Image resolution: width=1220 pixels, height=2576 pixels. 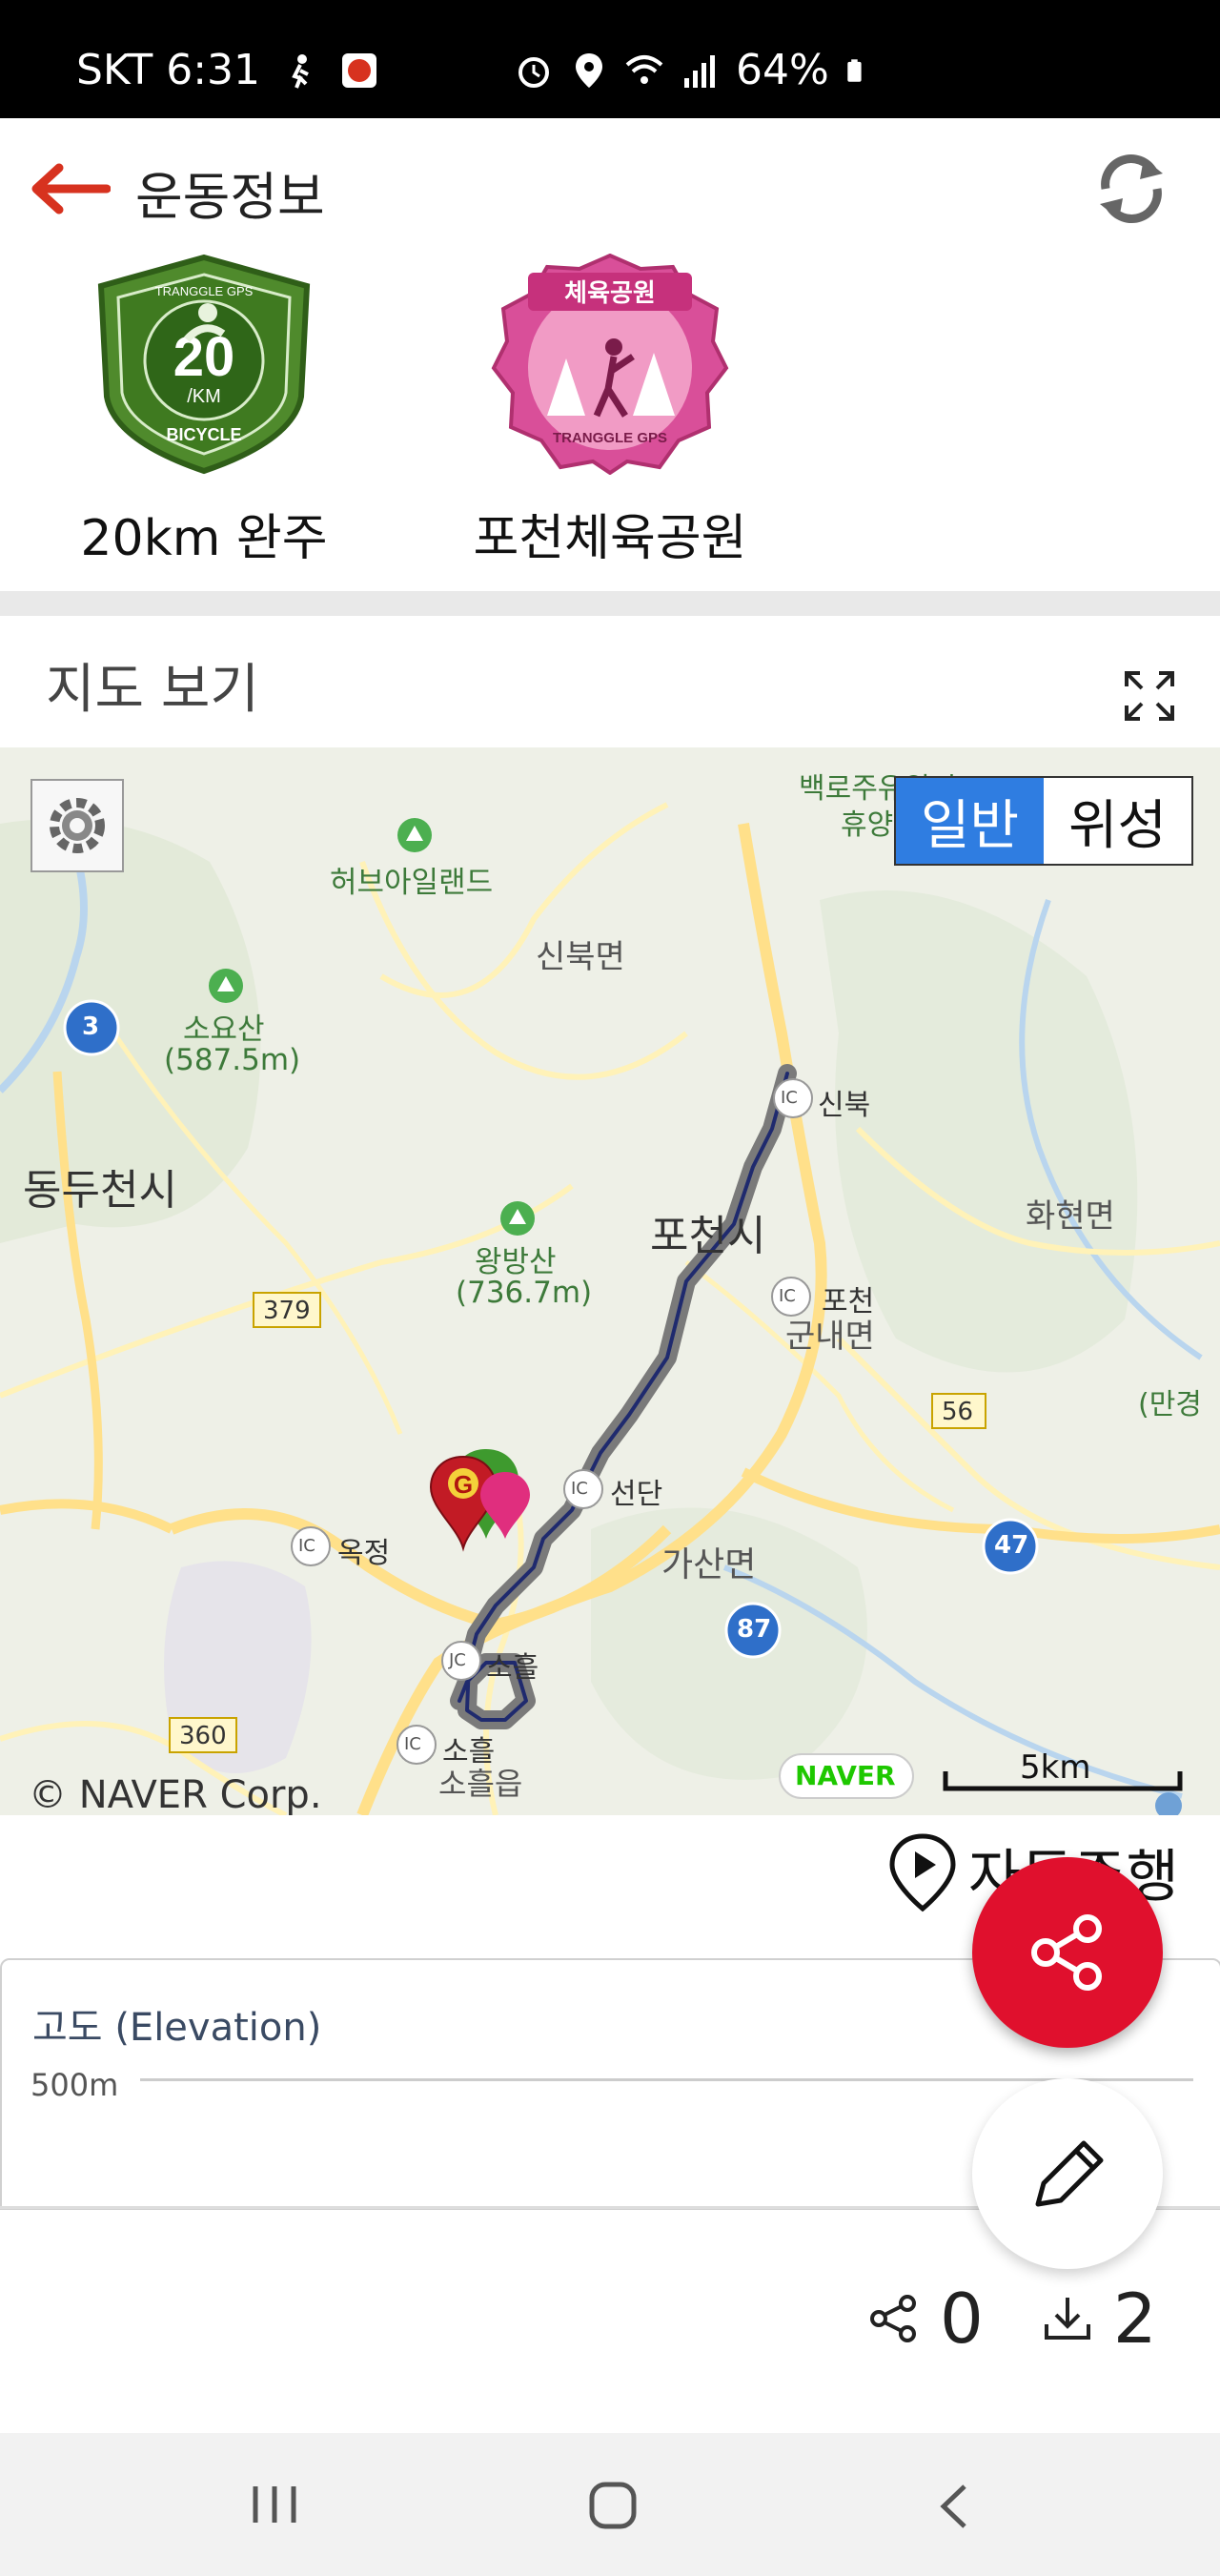 What do you see at coordinates (636, 1494) in the screenshot?
I see `map-label-ic: 선단` at bounding box center [636, 1494].